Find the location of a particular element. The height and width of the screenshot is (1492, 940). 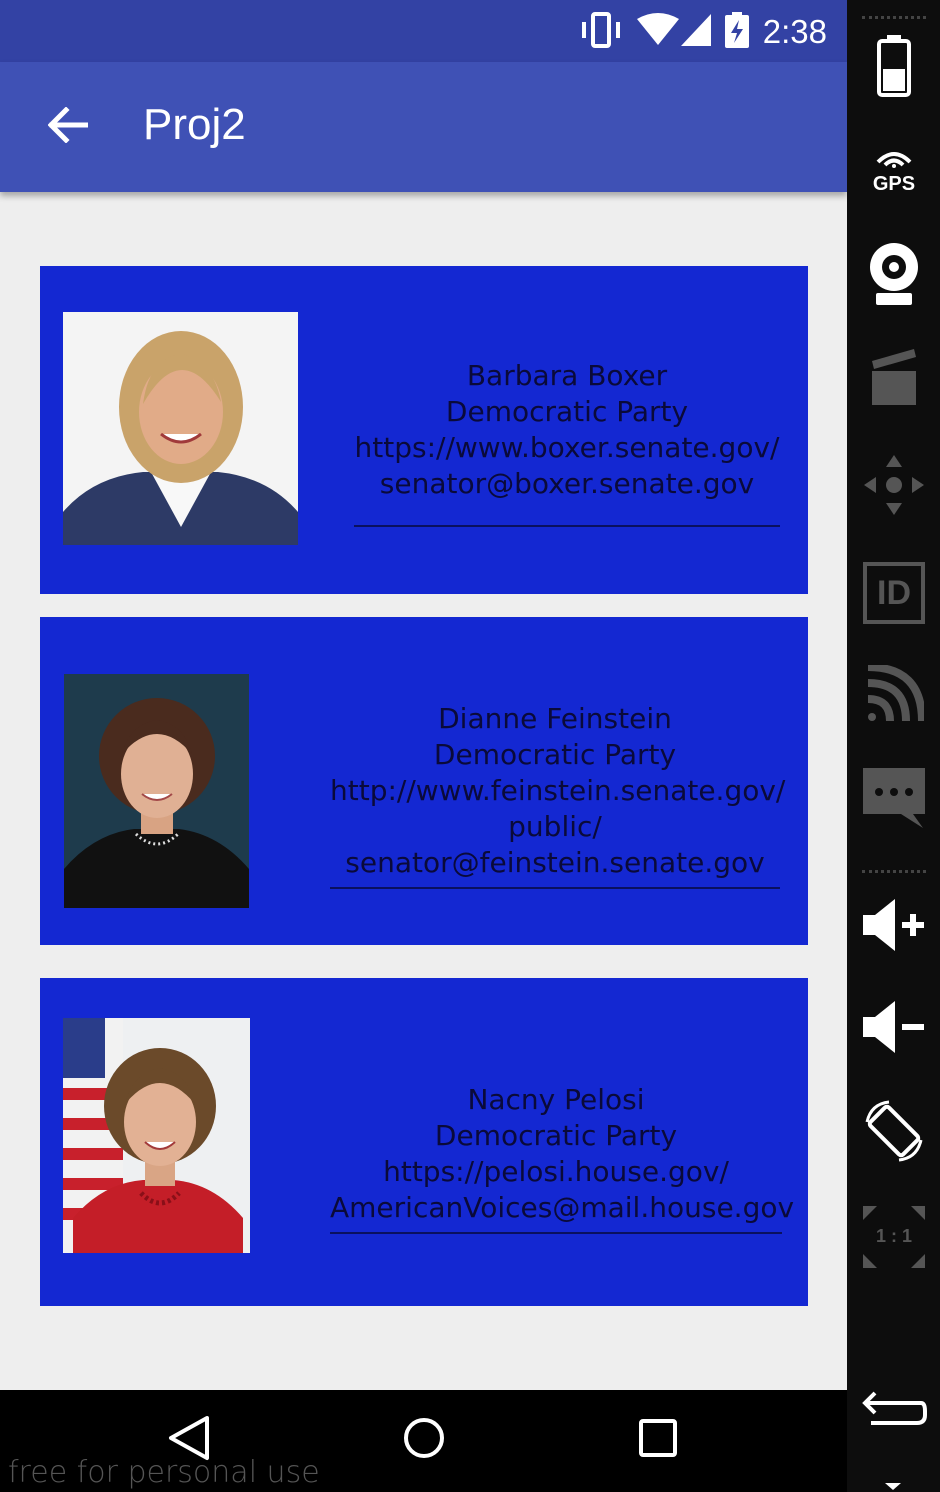

webcam-button is located at coordinates (894, 275).